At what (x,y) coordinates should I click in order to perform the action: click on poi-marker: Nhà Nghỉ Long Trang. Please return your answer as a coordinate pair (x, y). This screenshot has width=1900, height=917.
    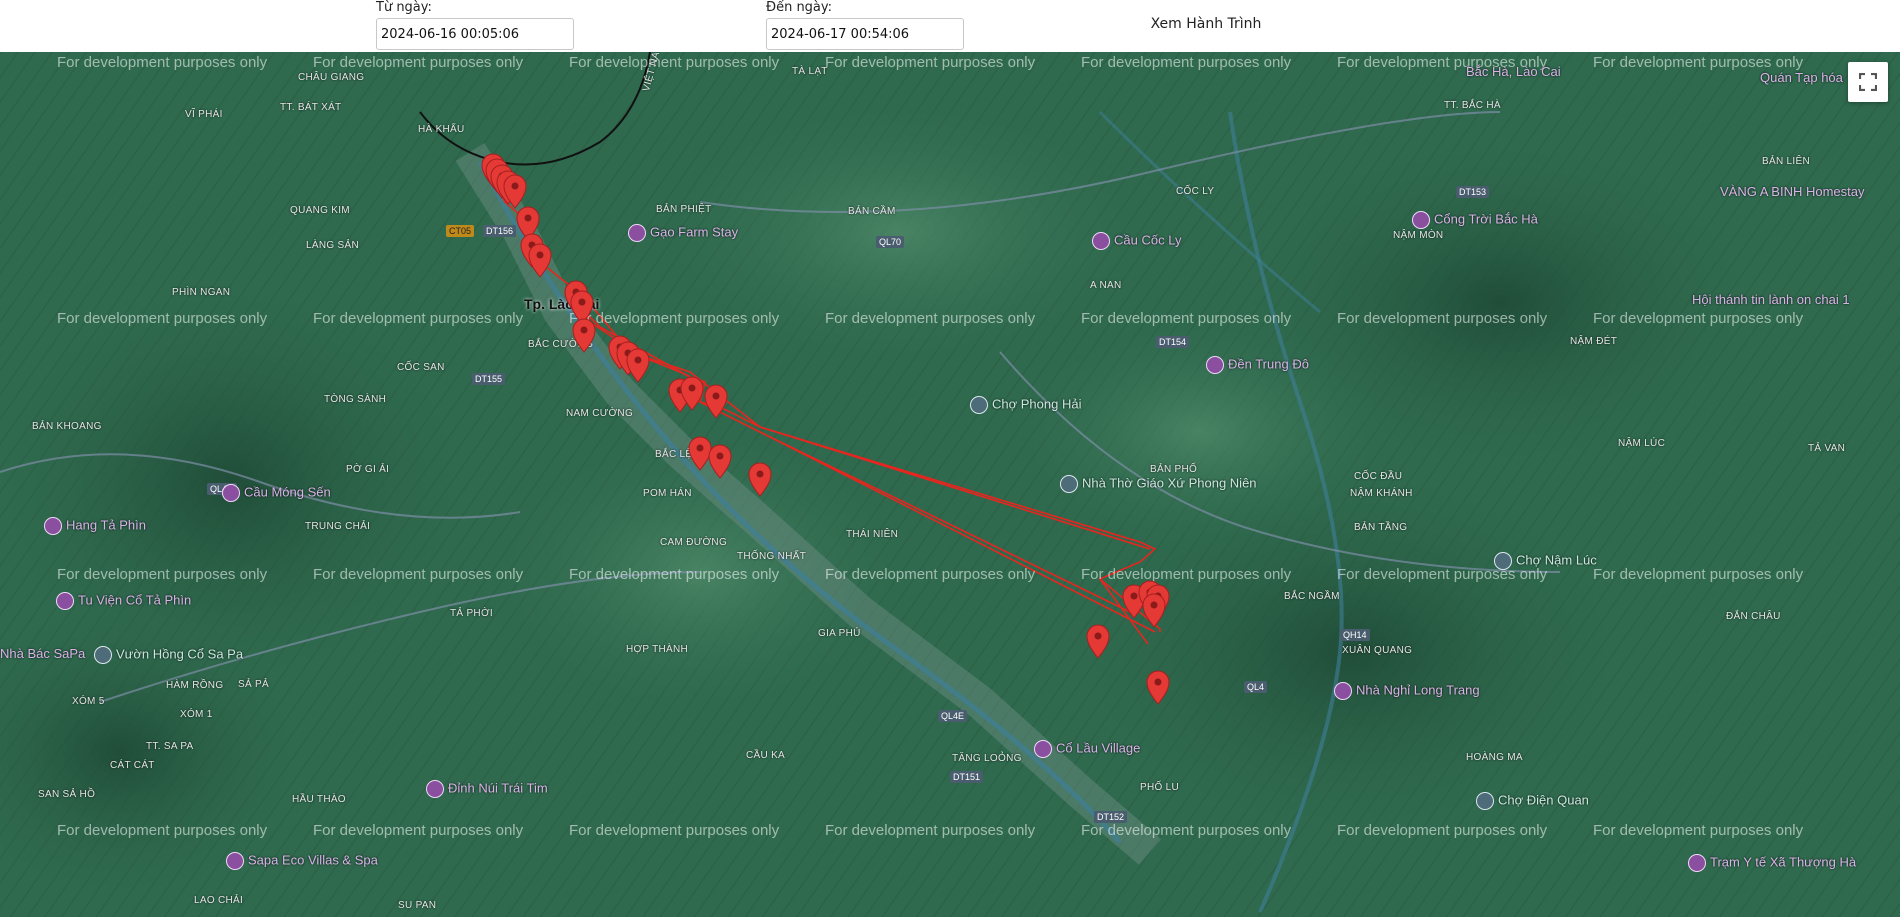
    Looking at the image, I should click on (1407, 691).